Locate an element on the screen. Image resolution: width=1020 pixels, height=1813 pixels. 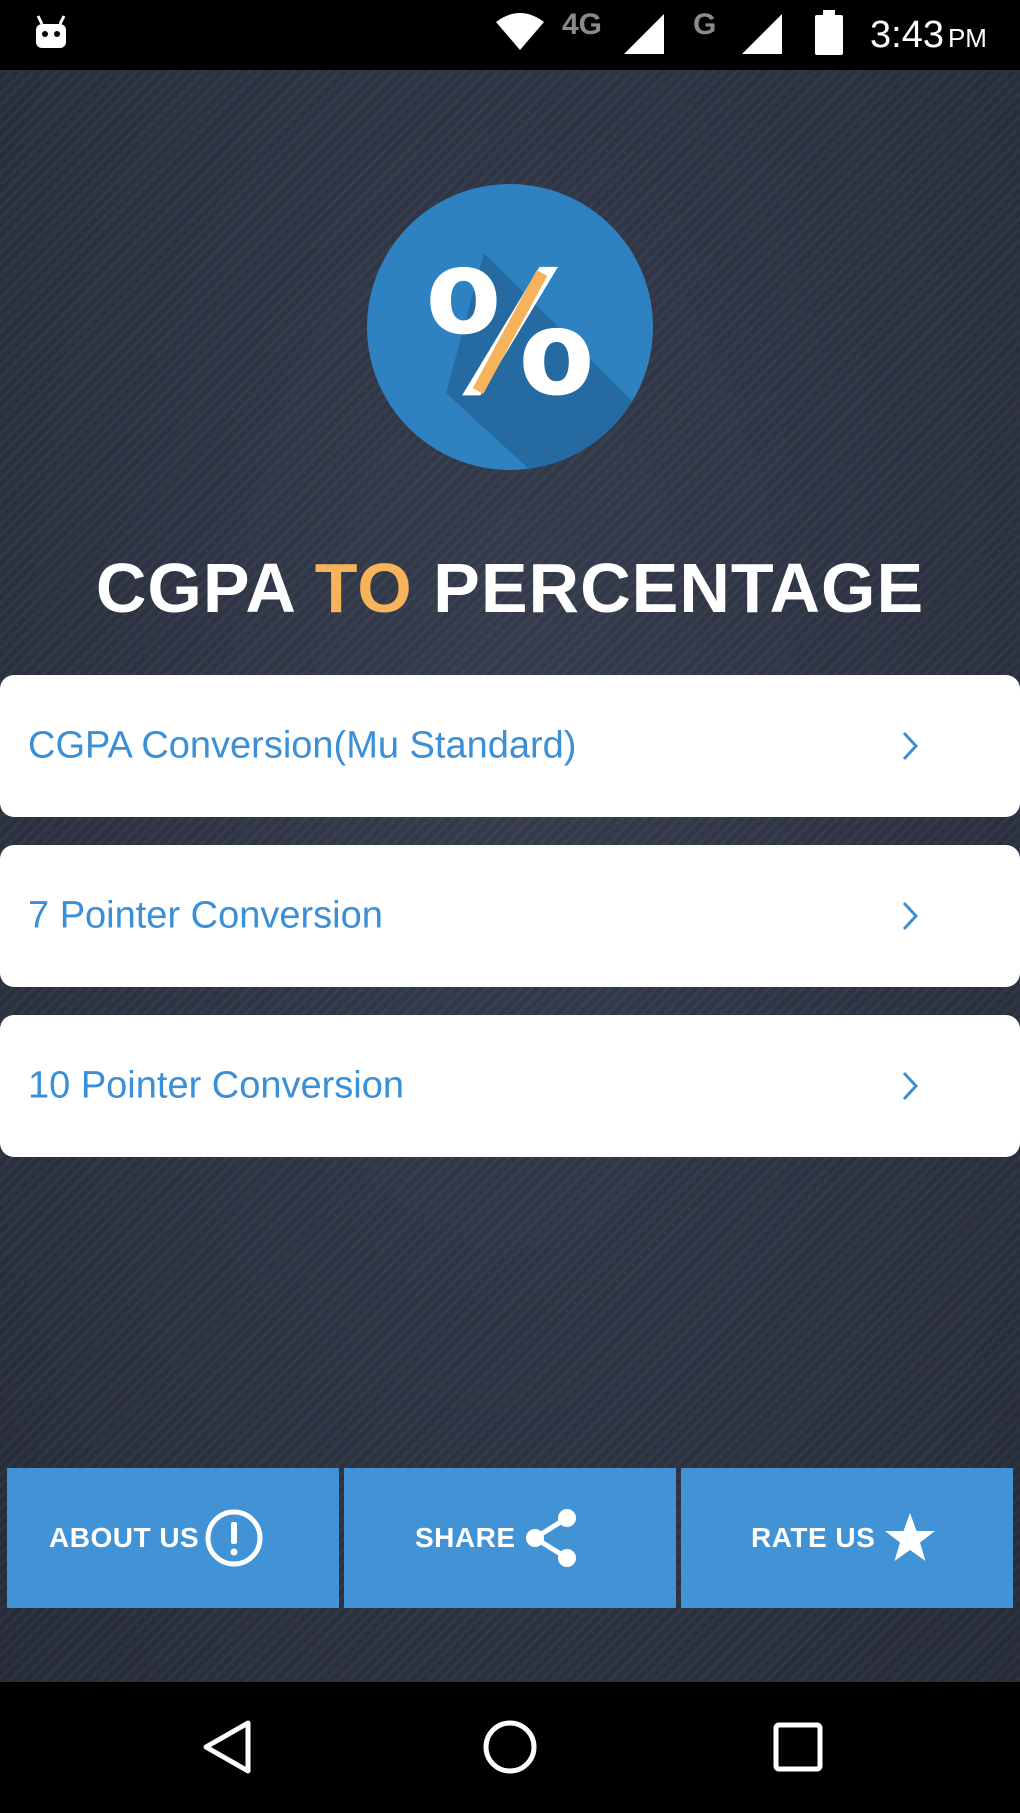
share-icon is located at coordinates (551, 1538).